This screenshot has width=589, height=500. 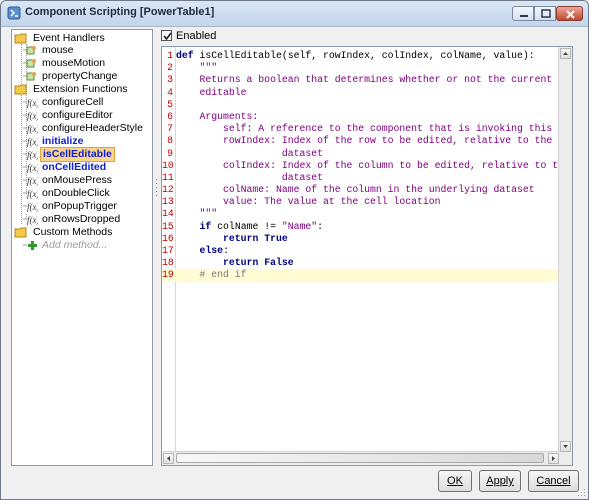 I want to click on line-number: 16, so click(x=168, y=238).